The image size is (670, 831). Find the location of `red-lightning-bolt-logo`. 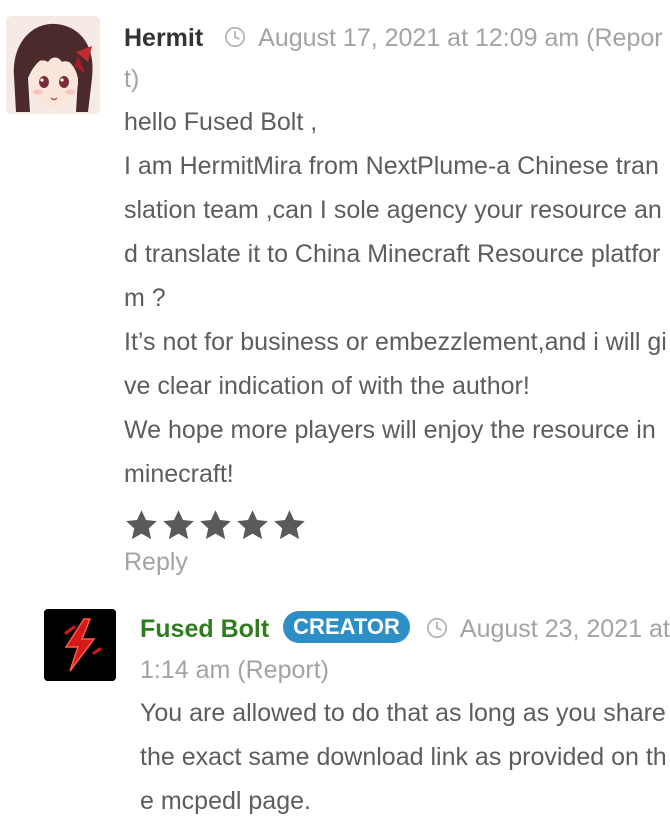

red-lightning-bolt-logo is located at coordinates (80, 645).